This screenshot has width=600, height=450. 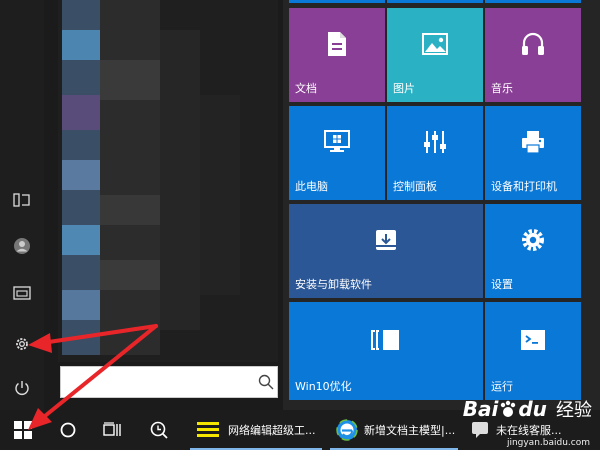 What do you see at coordinates (337, 141) in the screenshot?
I see `computer-icon` at bounding box center [337, 141].